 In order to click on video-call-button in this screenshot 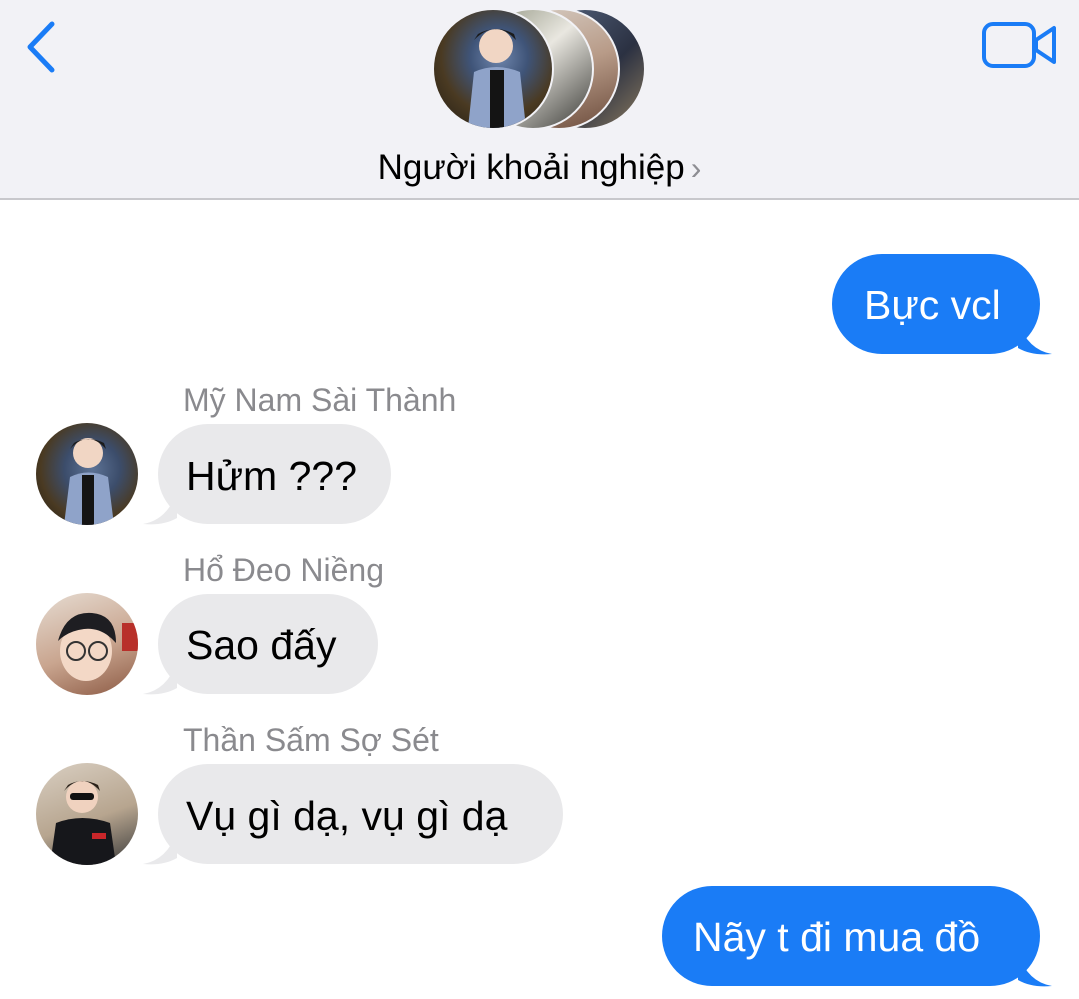, I will do `click(1020, 45)`.